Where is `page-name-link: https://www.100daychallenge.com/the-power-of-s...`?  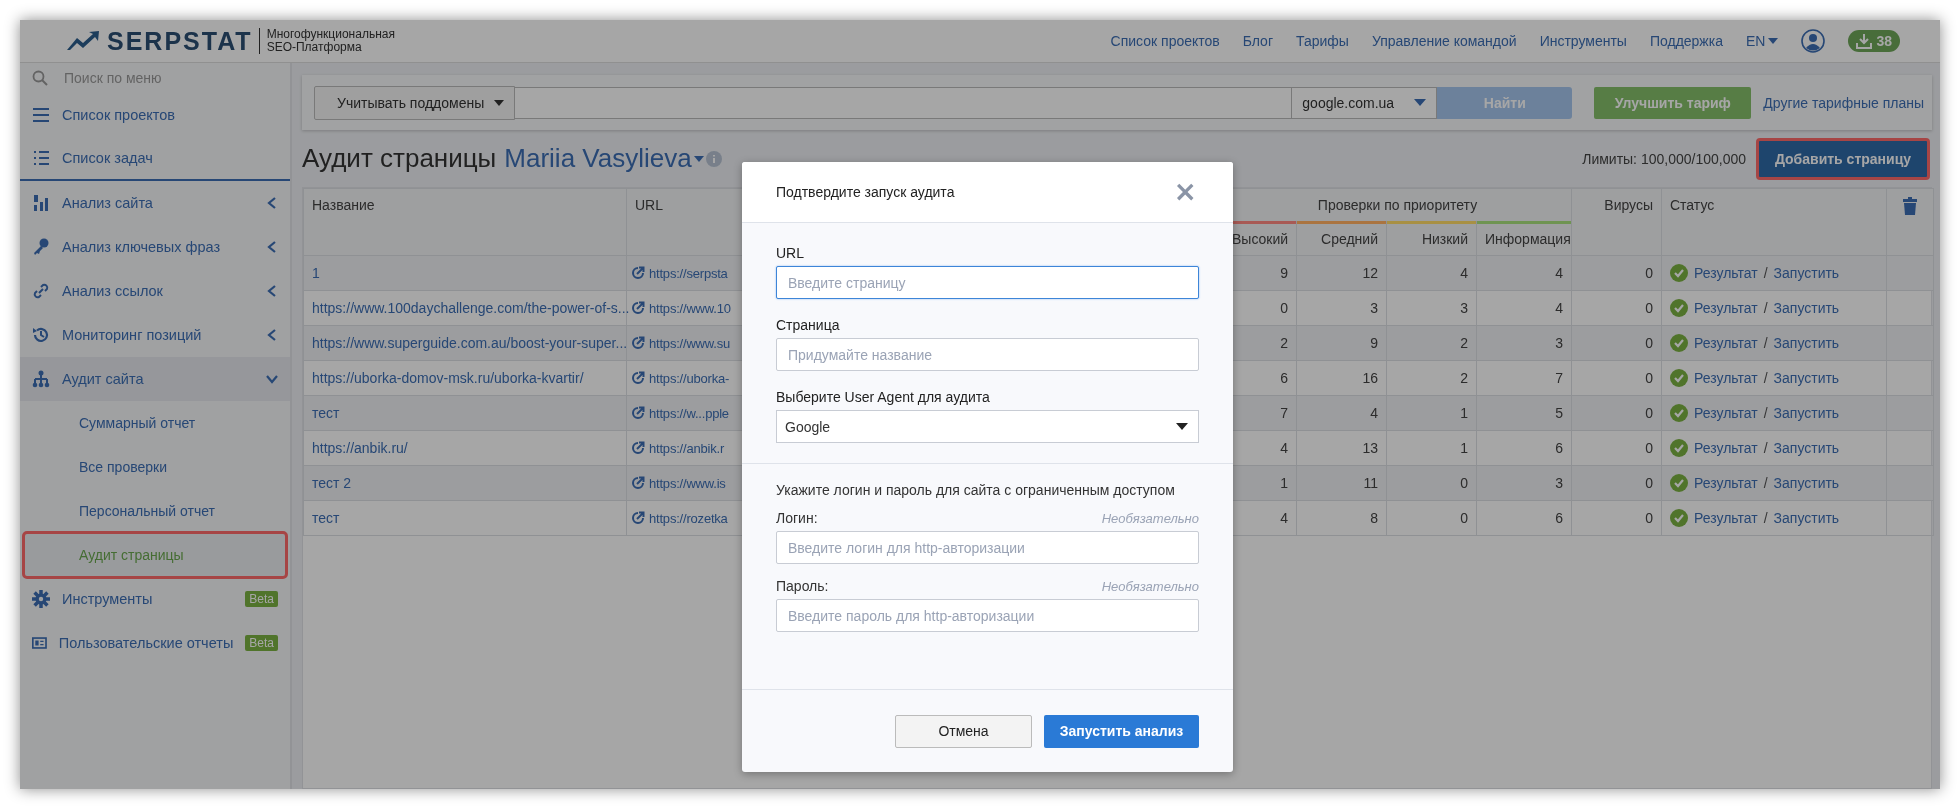
page-name-link: https://www.100daychallenge.com/the-power-of-s... is located at coordinates (471, 308).